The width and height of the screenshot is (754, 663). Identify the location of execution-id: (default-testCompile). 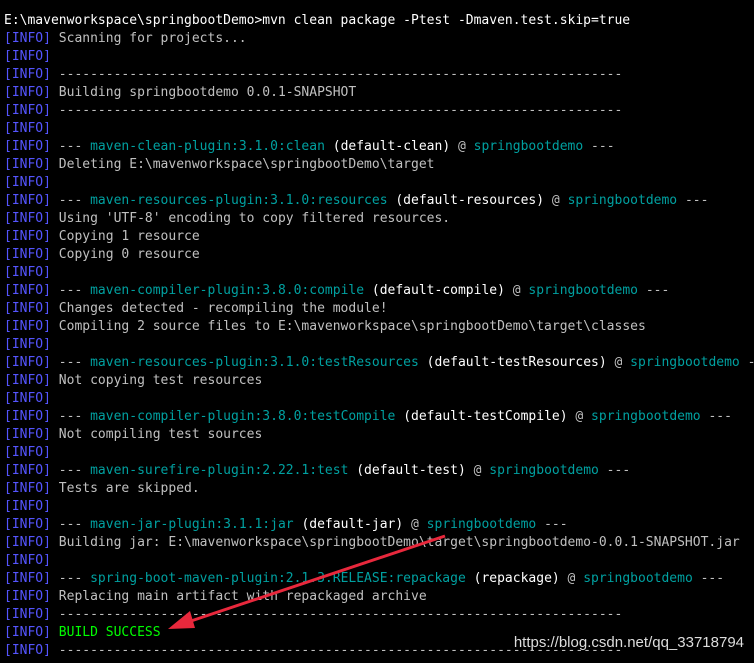
(485, 416).